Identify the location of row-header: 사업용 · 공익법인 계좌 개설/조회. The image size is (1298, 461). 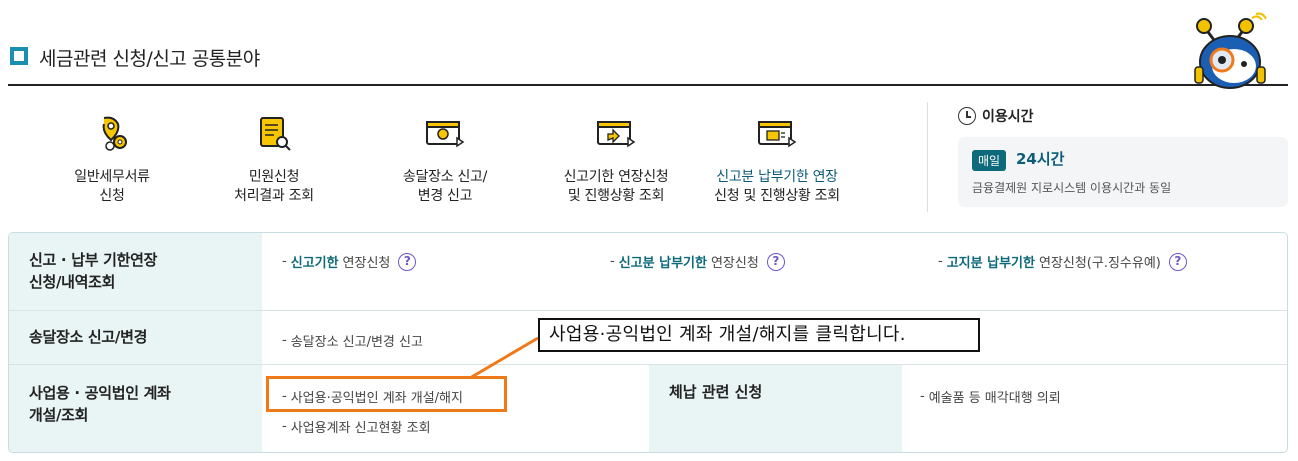
(135, 408).